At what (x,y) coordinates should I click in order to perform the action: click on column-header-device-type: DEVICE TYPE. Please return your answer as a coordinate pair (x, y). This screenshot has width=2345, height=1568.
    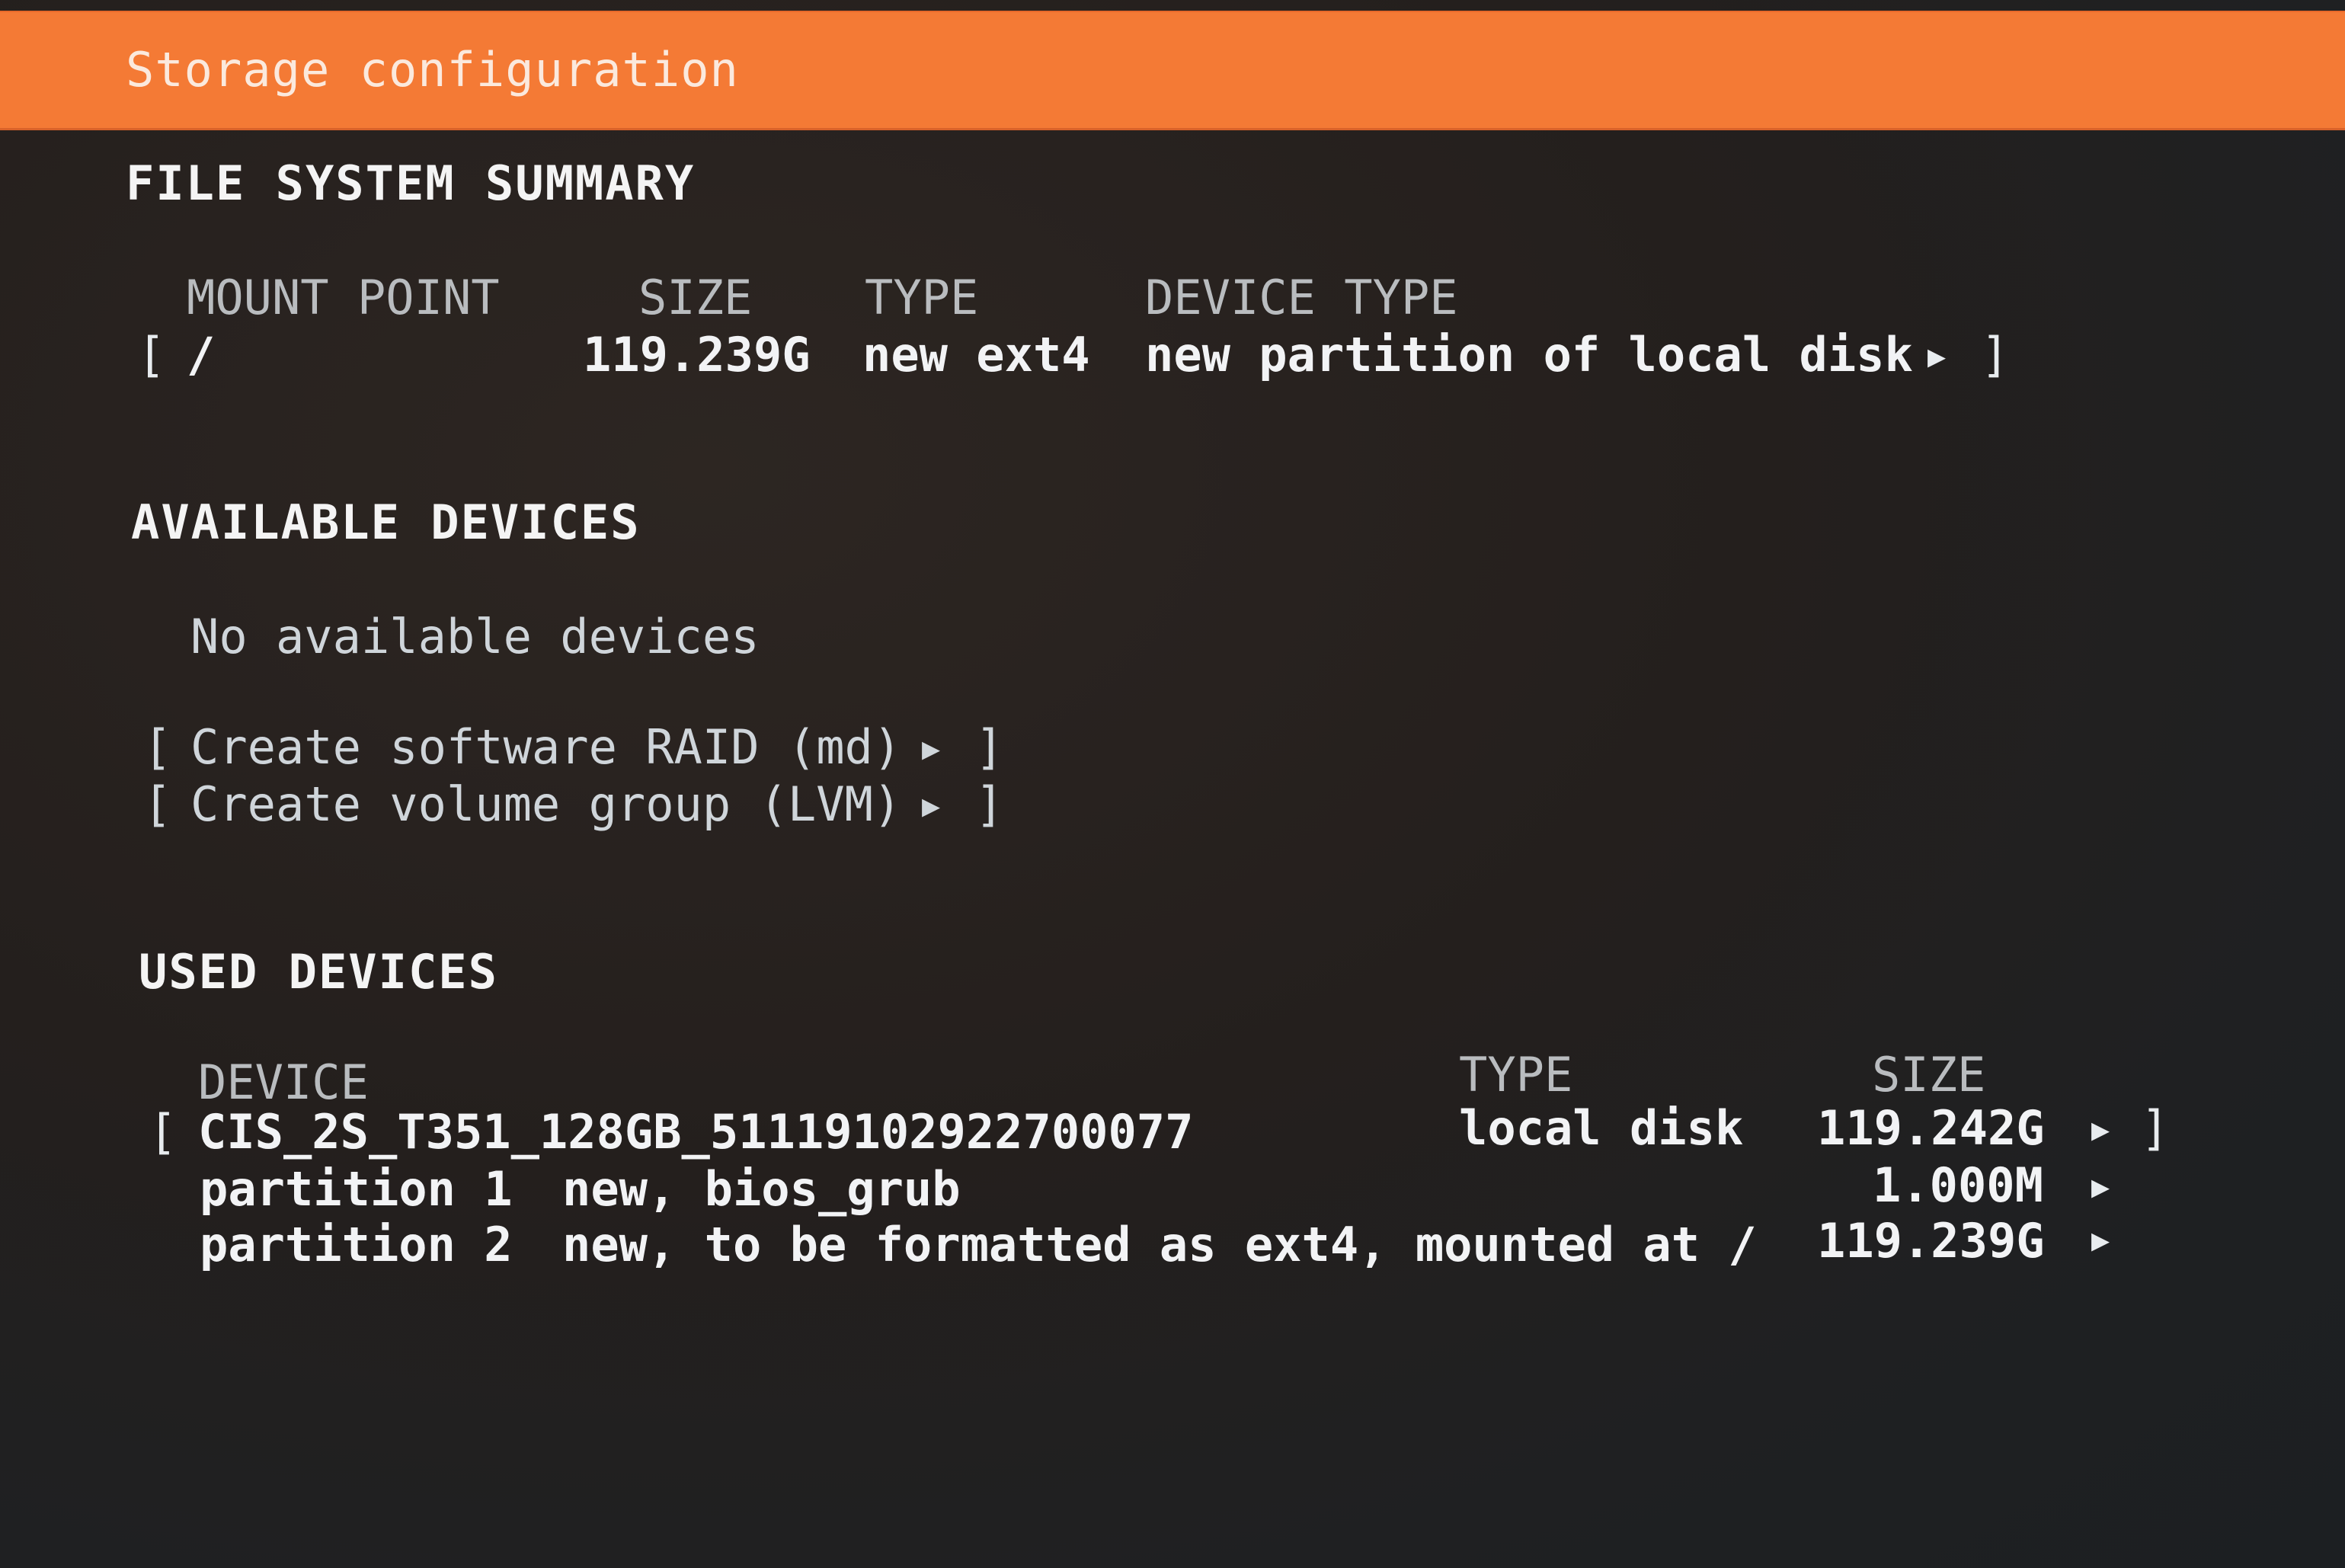
    Looking at the image, I should click on (1301, 297).